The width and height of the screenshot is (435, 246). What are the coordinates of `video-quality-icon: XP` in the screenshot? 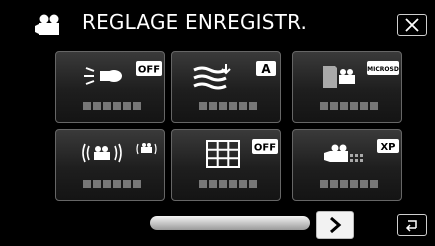 It's located at (361, 150).